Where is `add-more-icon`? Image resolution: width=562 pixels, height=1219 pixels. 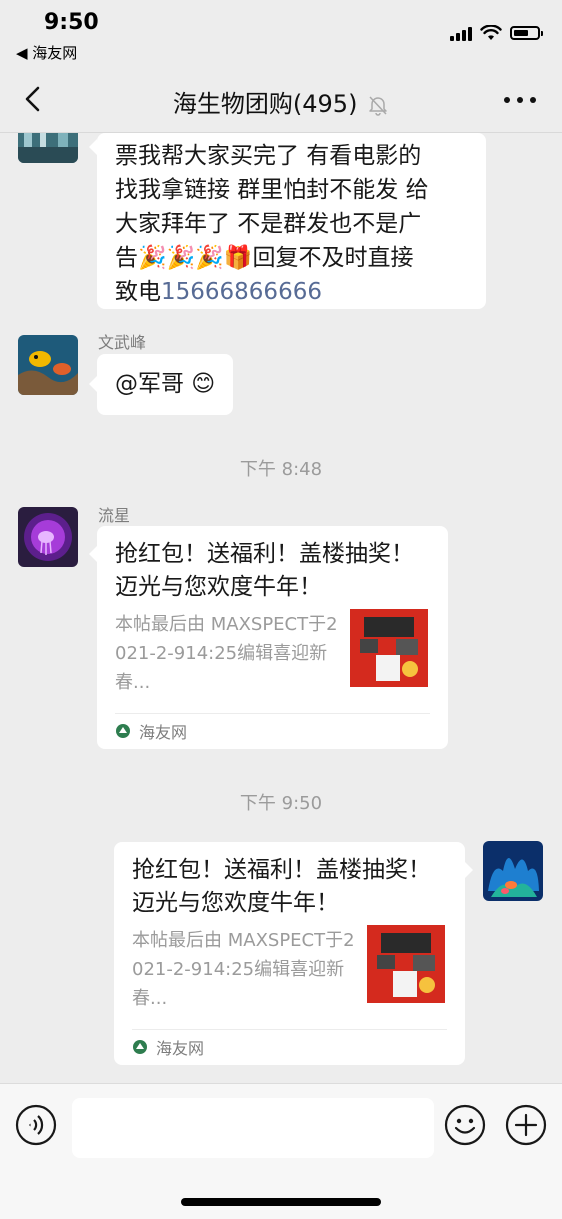 add-more-icon is located at coordinates (526, 1125).